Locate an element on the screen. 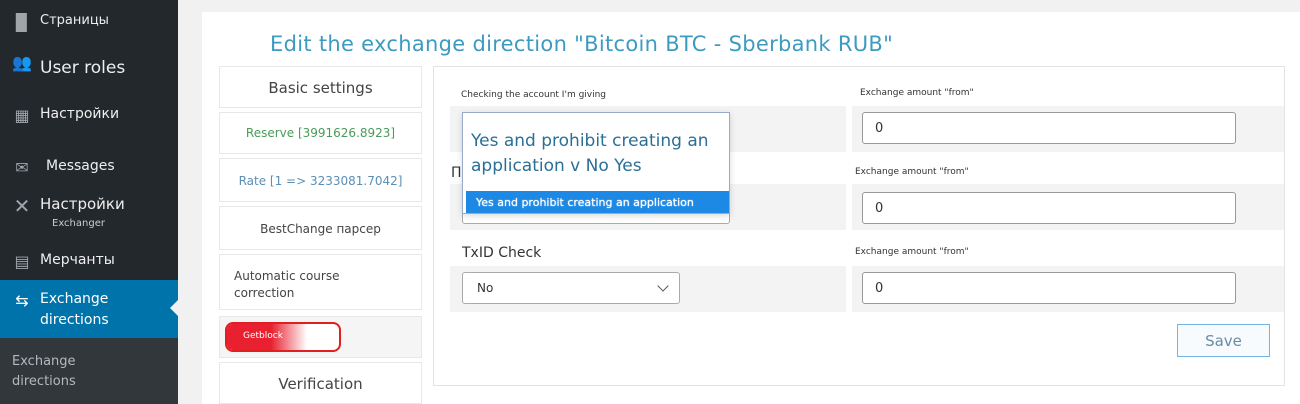 The width and height of the screenshot is (1300, 404). tab-getblock-label: Getblock is located at coordinates (263, 336).